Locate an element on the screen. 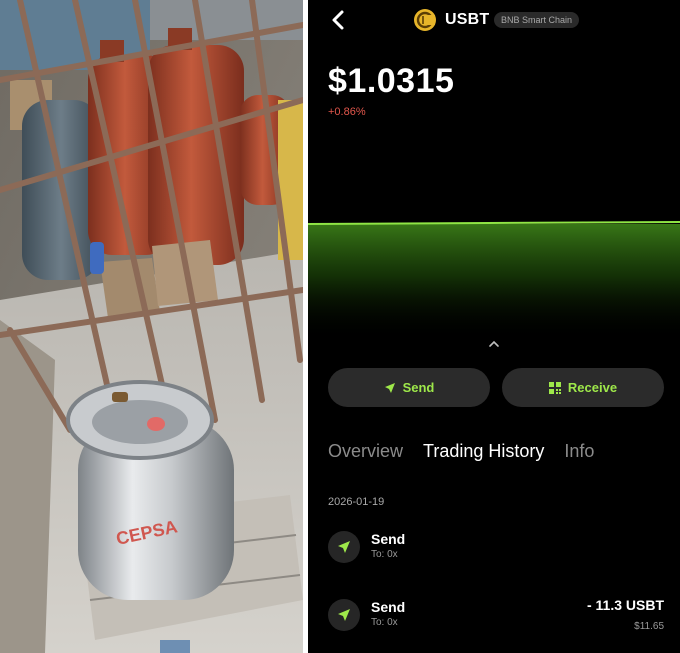  price-chart-svg is located at coordinates (494, 280).